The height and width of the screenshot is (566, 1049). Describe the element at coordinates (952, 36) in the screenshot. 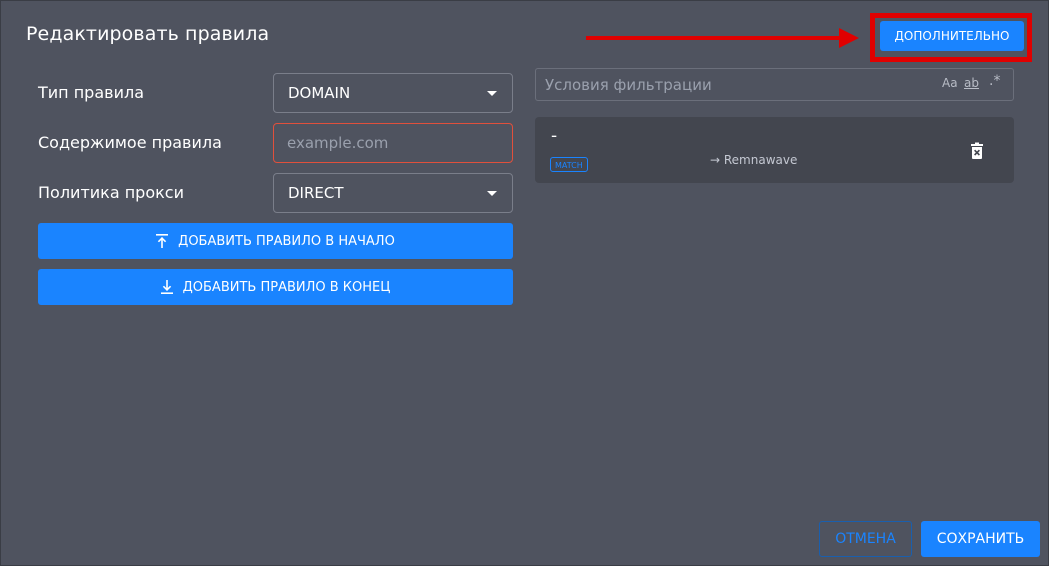

I see `advanced-button: ДОПОЛНИТЕЛЬНО` at that location.